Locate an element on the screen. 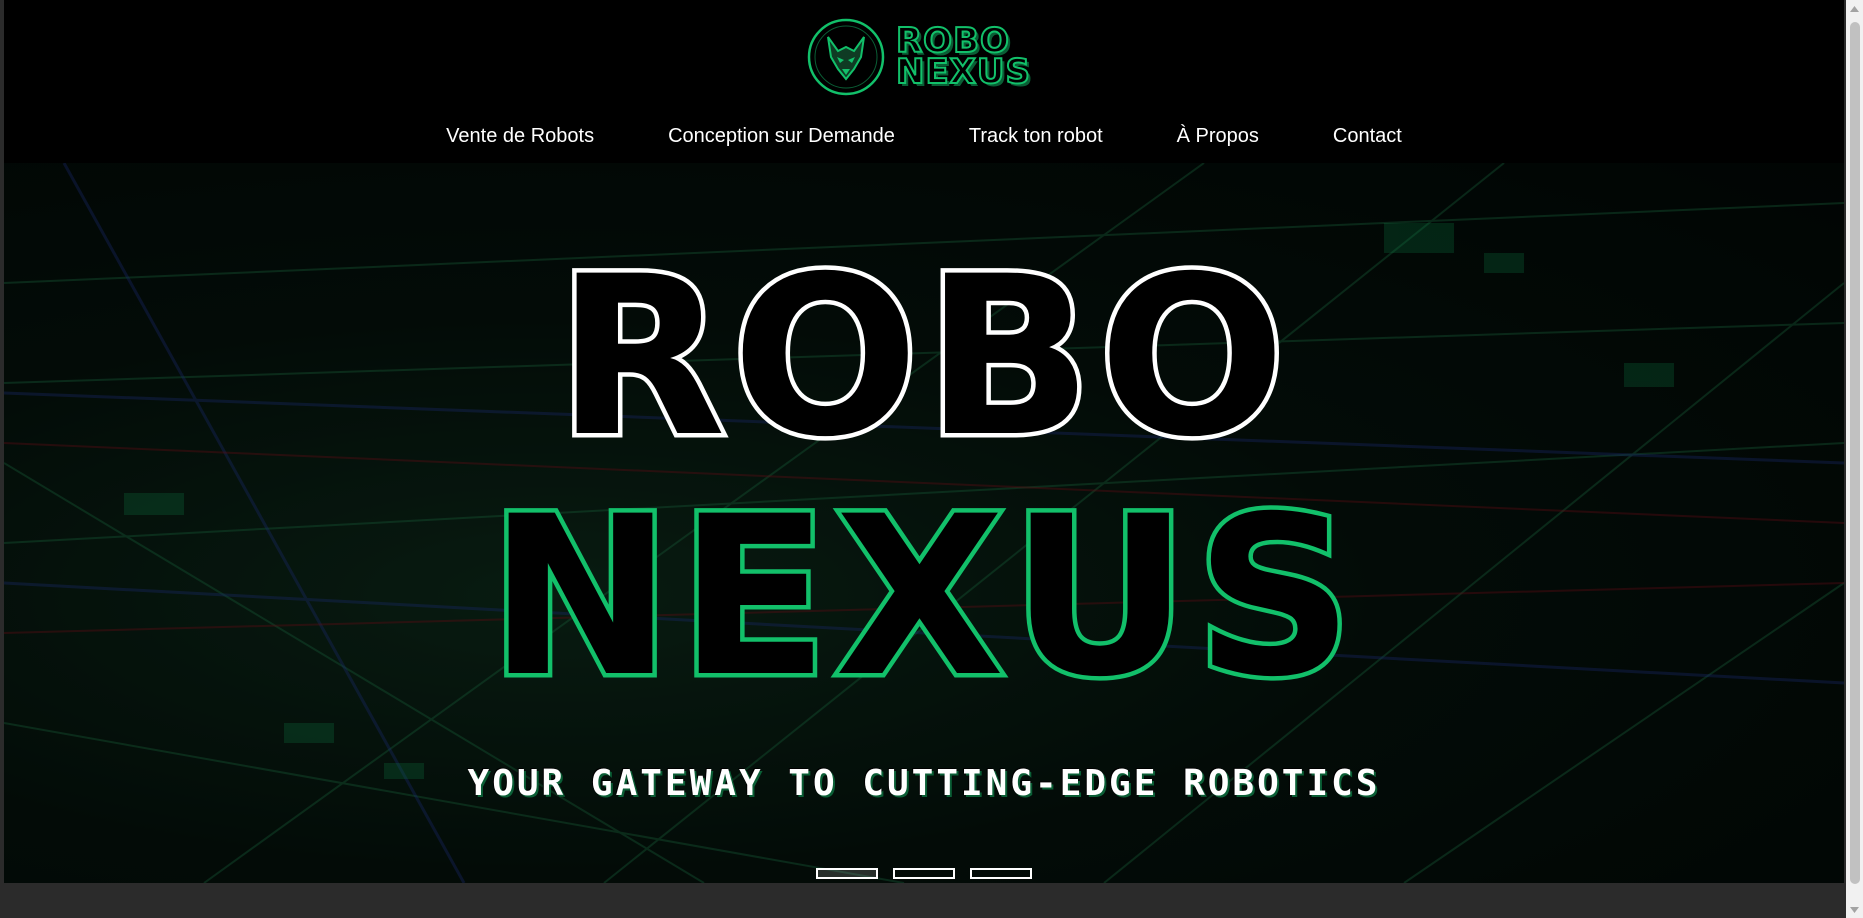  site-logo: ROBO NEXUS is located at coordinates (921, 57).